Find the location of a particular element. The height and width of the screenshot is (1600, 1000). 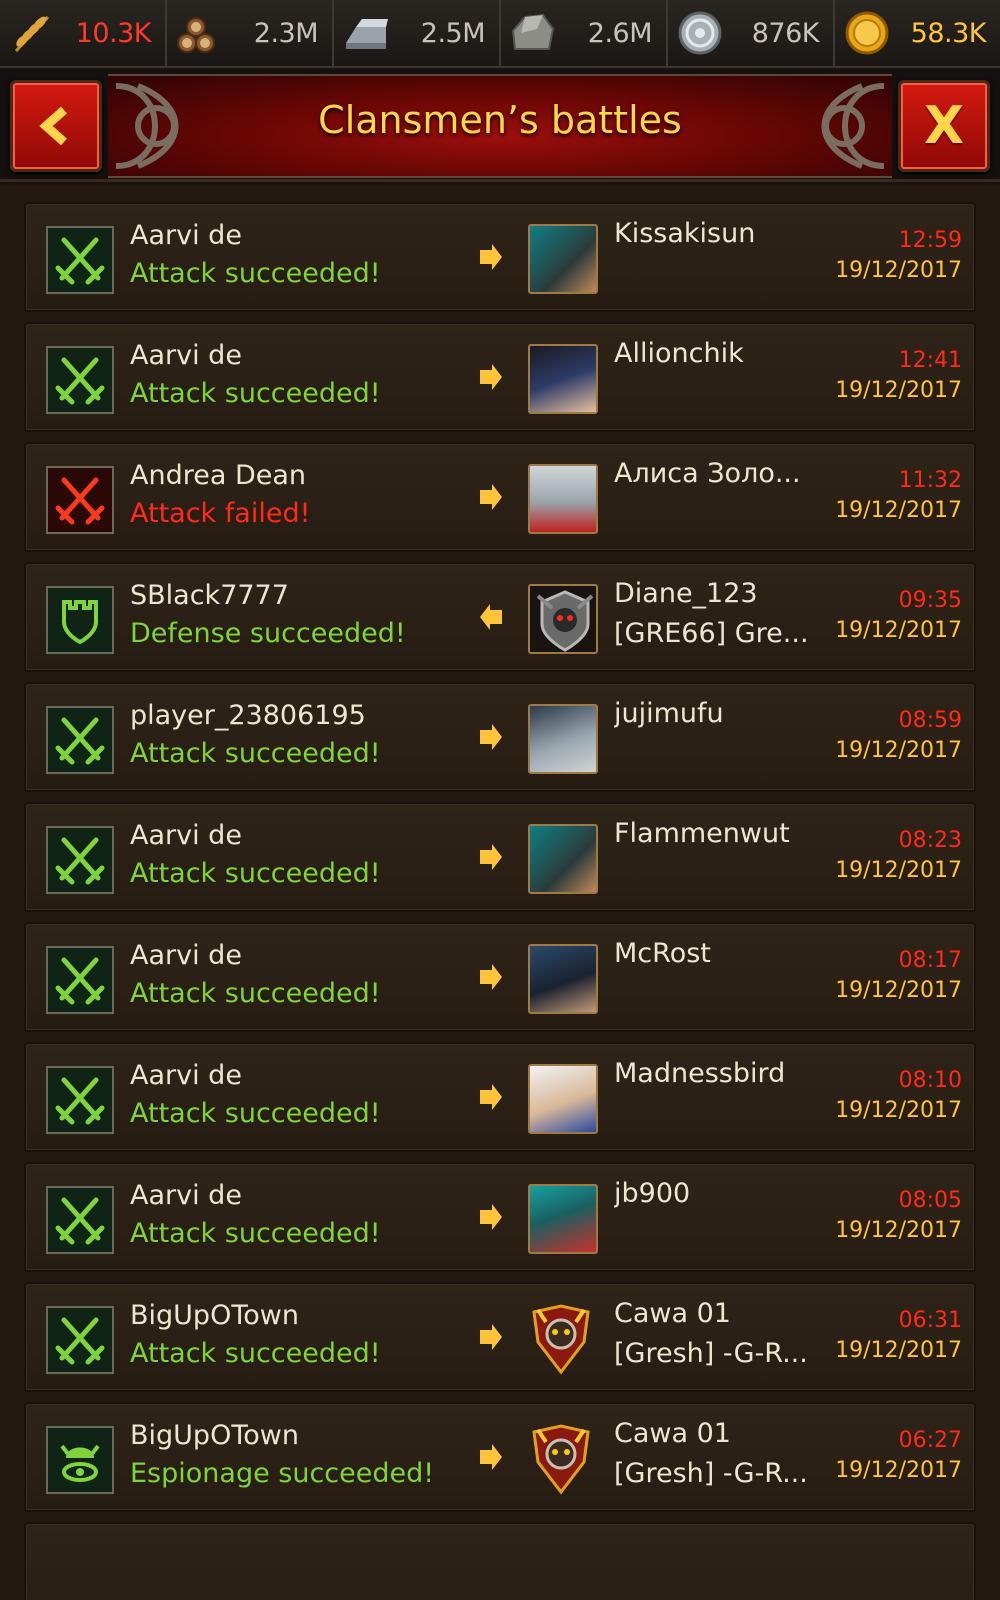

battle-time: 12:41 is located at coordinates (930, 360).